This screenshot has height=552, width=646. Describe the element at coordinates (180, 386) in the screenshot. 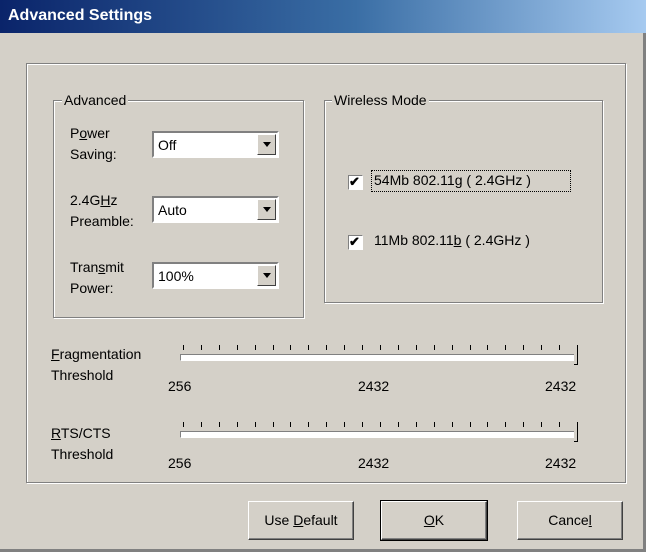

I see `fragmentation-min: 256` at that location.